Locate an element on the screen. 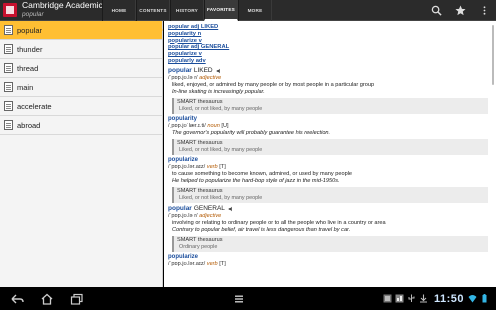 The image size is (496, 310). list-item: abroad is located at coordinates (81, 125).